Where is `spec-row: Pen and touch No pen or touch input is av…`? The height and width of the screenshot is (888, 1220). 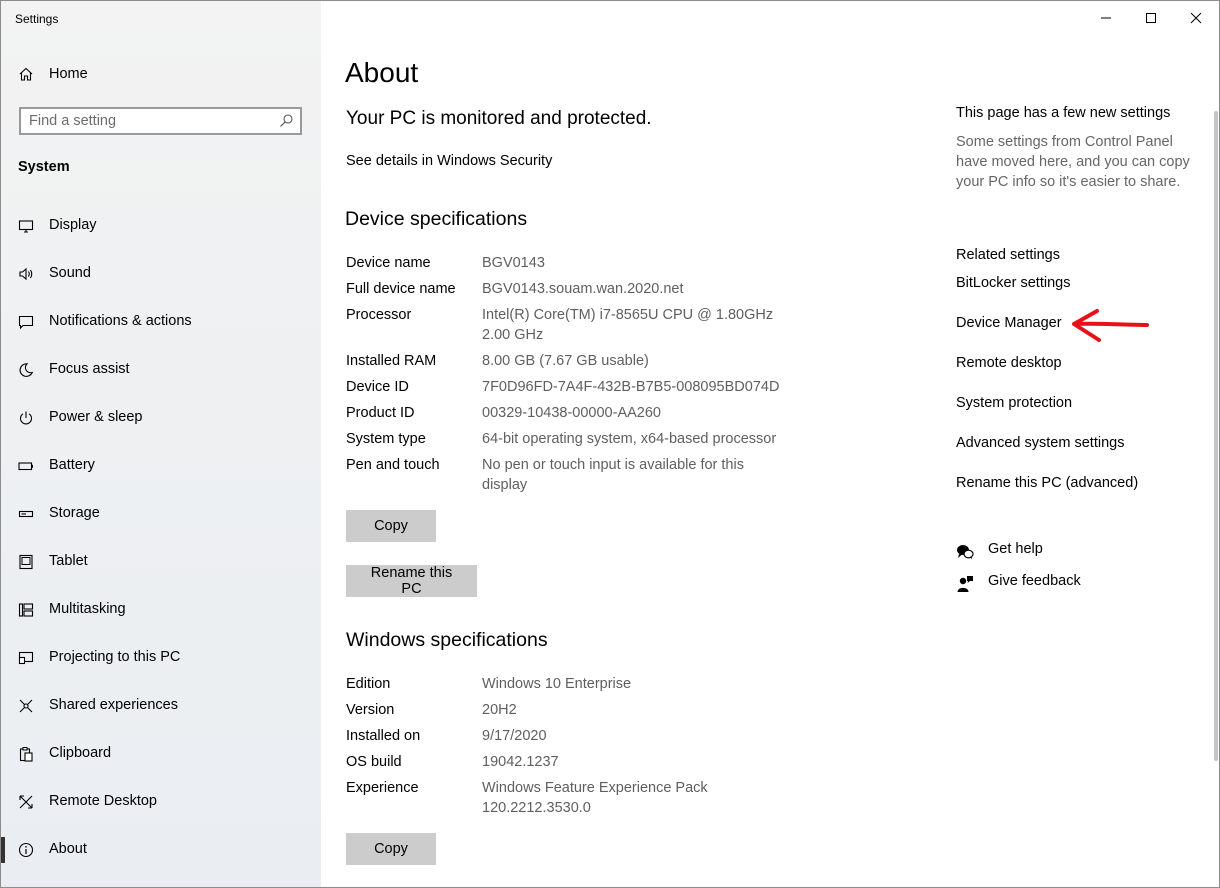 spec-row: Pen and touch No pen or touch input is av… is located at coordinates (576, 475).